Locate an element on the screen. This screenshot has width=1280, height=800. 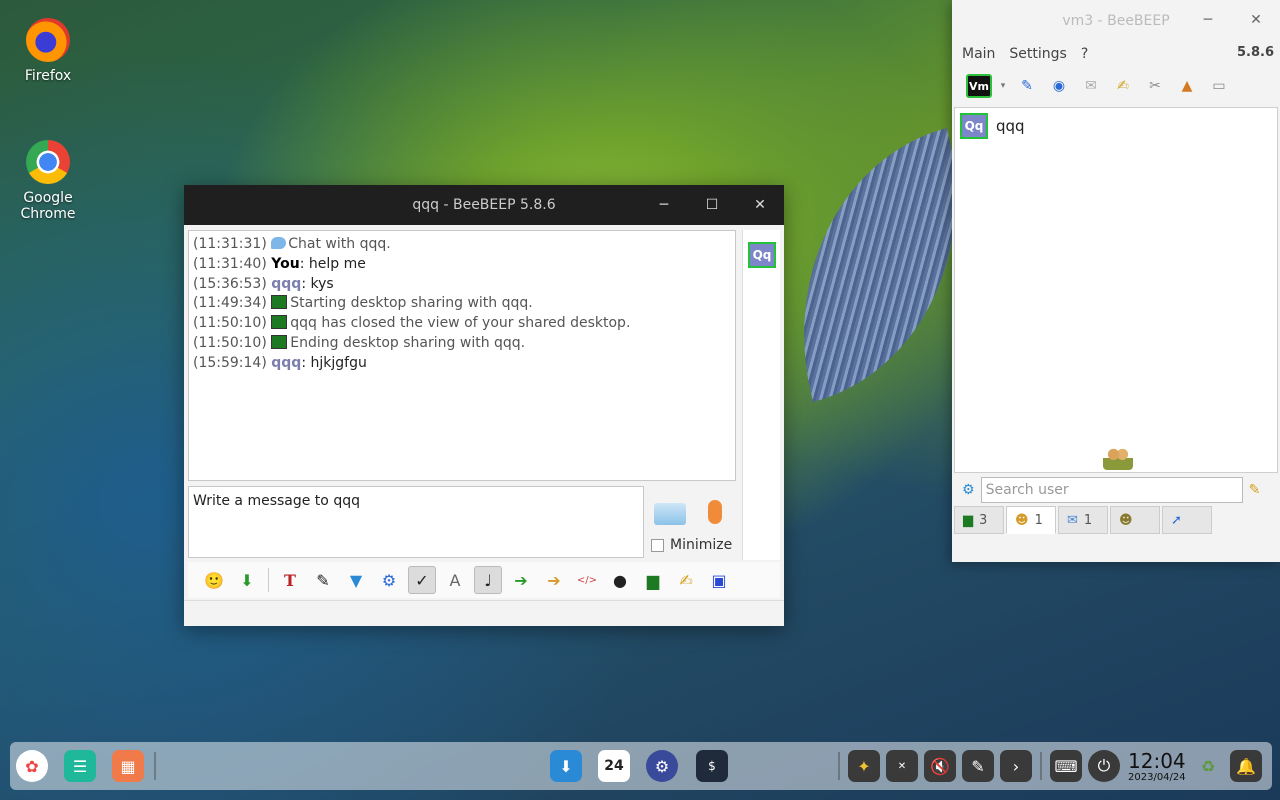
pen-icon: ✎ is located at coordinates (978, 766).